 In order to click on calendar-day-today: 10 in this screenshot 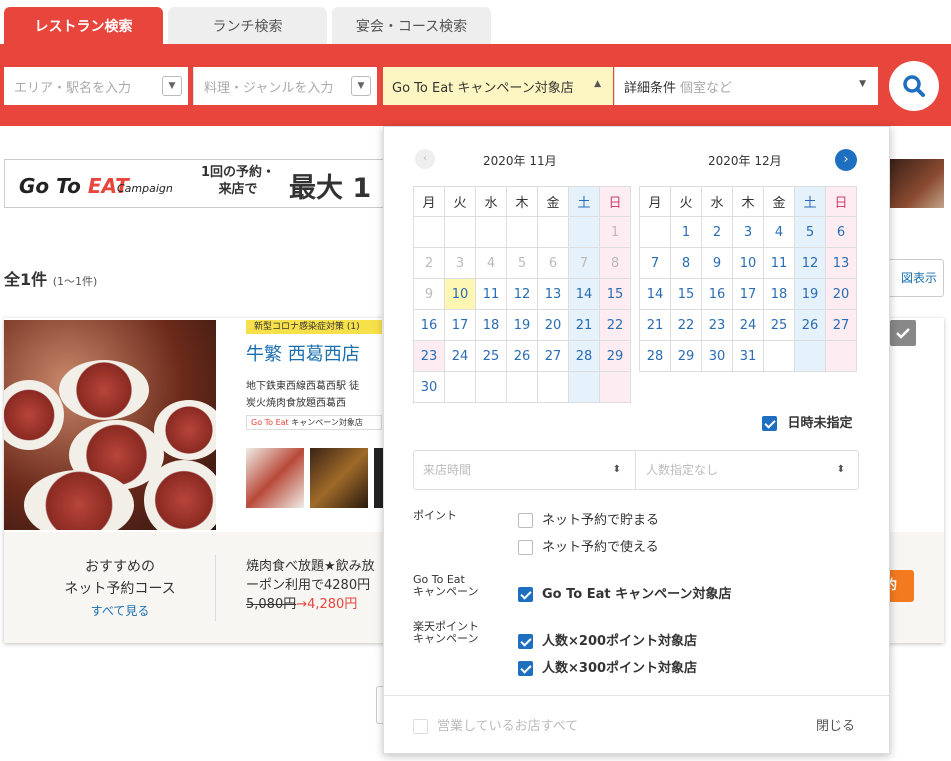, I will do `click(460, 294)`.